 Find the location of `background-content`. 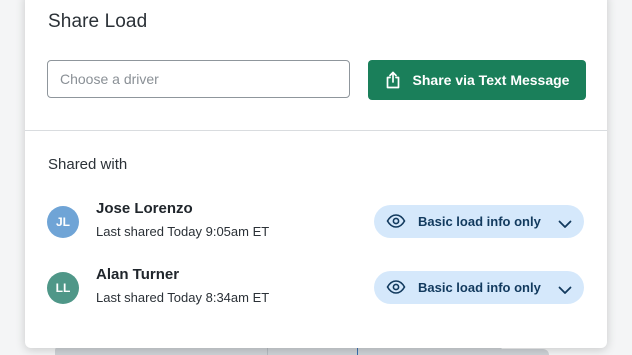

background-content is located at coordinates (278, 351).